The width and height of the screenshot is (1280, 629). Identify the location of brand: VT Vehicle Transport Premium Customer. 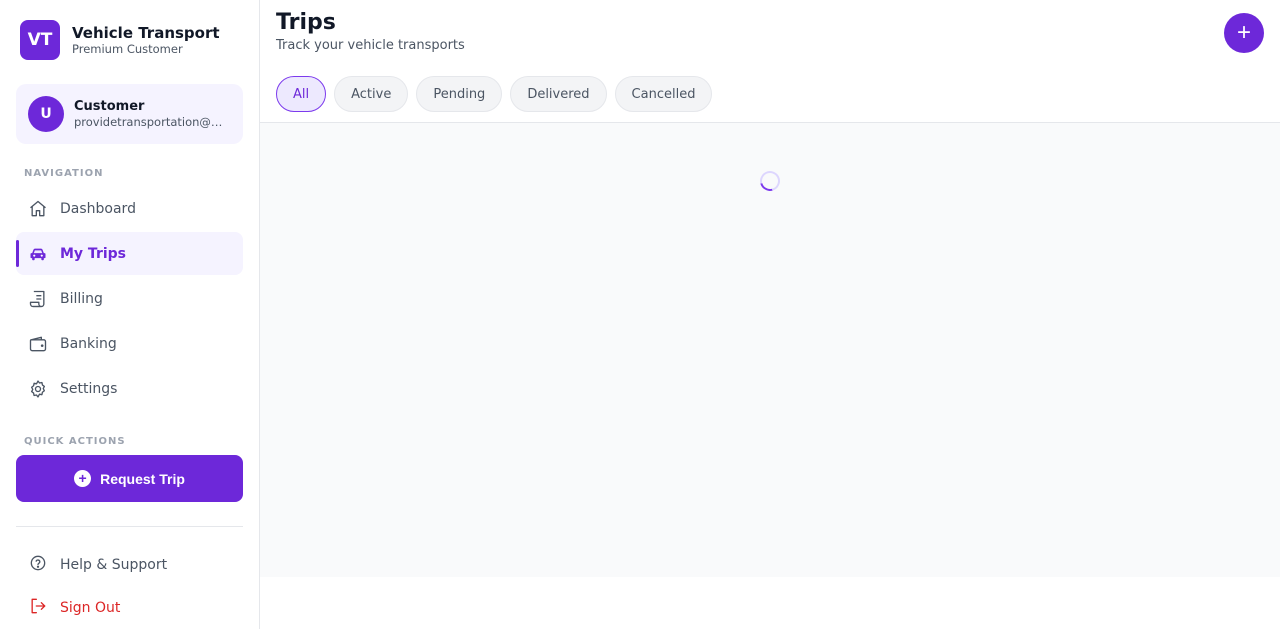
(120, 40).